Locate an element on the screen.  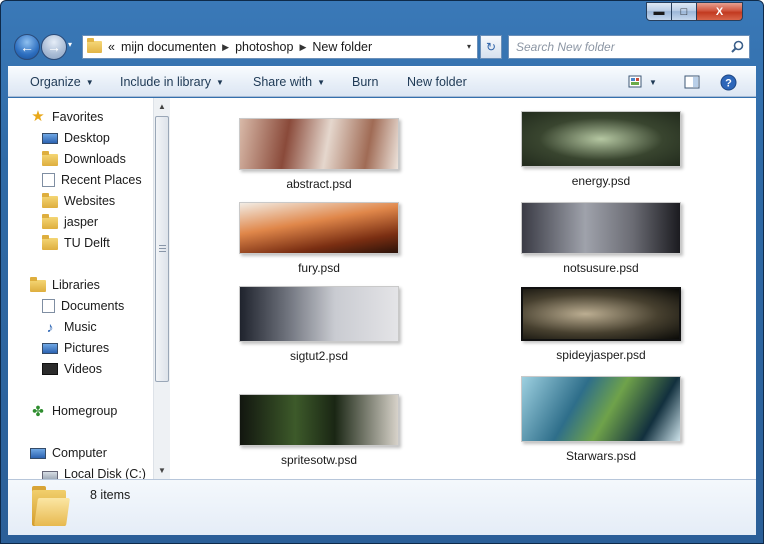
nav-item-music: ♪ Music is located at coordinates (69, 327).